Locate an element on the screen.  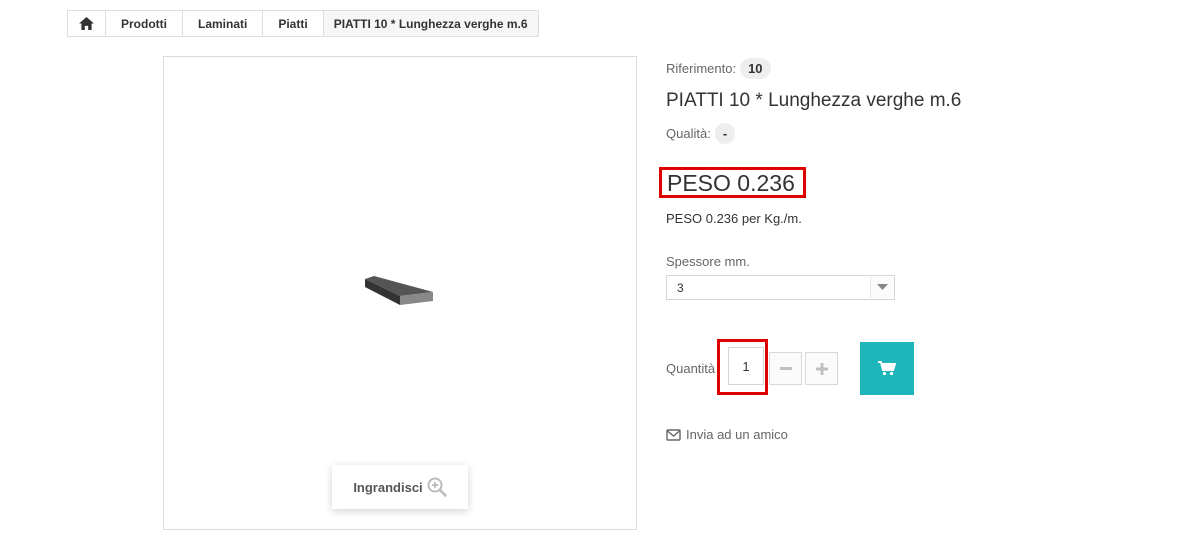
reference-badge: 10 is located at coordinates (755, 68).